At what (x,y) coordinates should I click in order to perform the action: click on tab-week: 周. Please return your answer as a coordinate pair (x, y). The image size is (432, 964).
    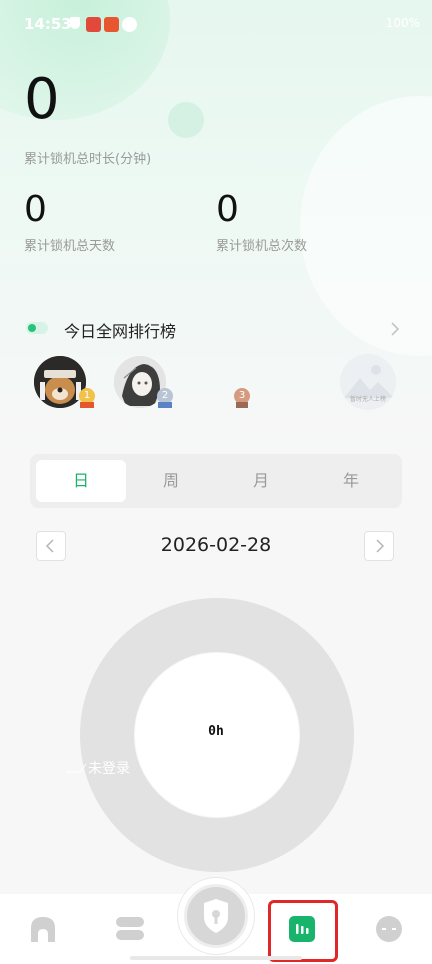
    Looking at the image, I should click on (171, 481).